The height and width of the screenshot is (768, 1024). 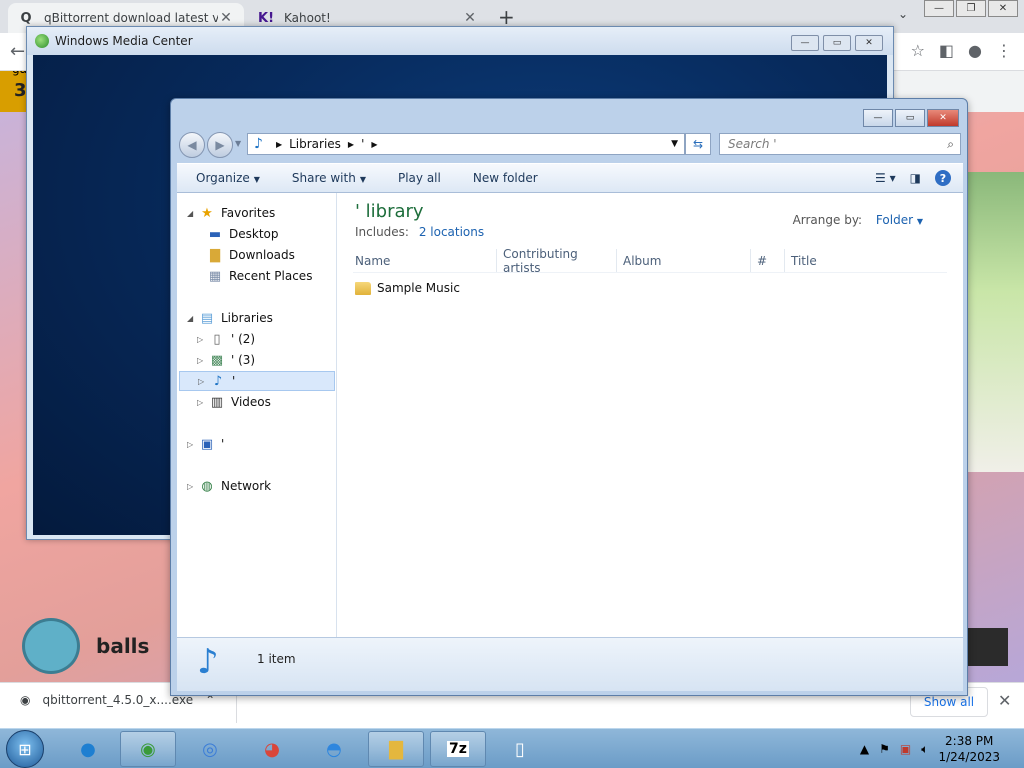 I want to click on search-icon: ⌕, so click(x=950, y=144).